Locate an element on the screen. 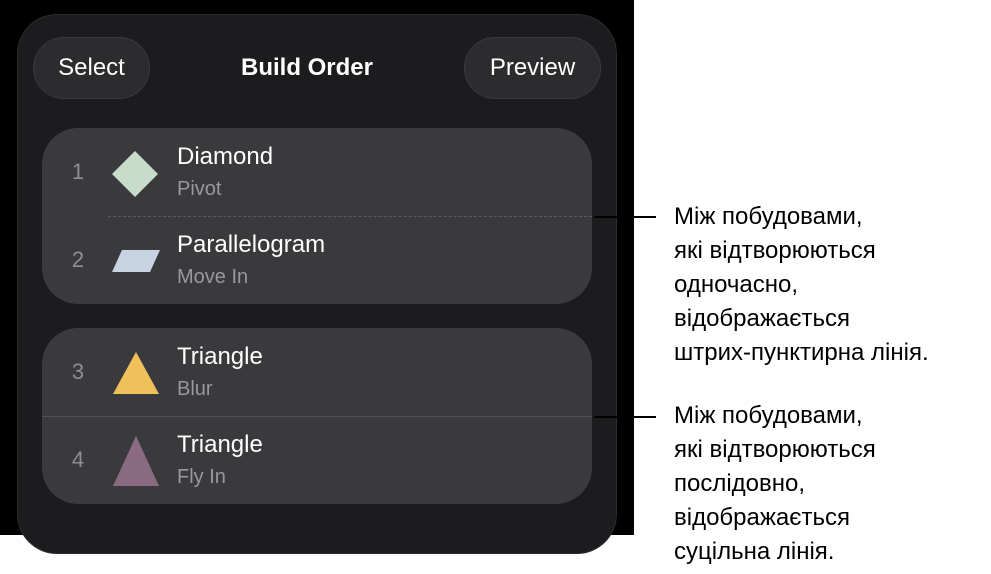  build-row-1: 1 Diamond Pivot is located at coordinates (317, 172).